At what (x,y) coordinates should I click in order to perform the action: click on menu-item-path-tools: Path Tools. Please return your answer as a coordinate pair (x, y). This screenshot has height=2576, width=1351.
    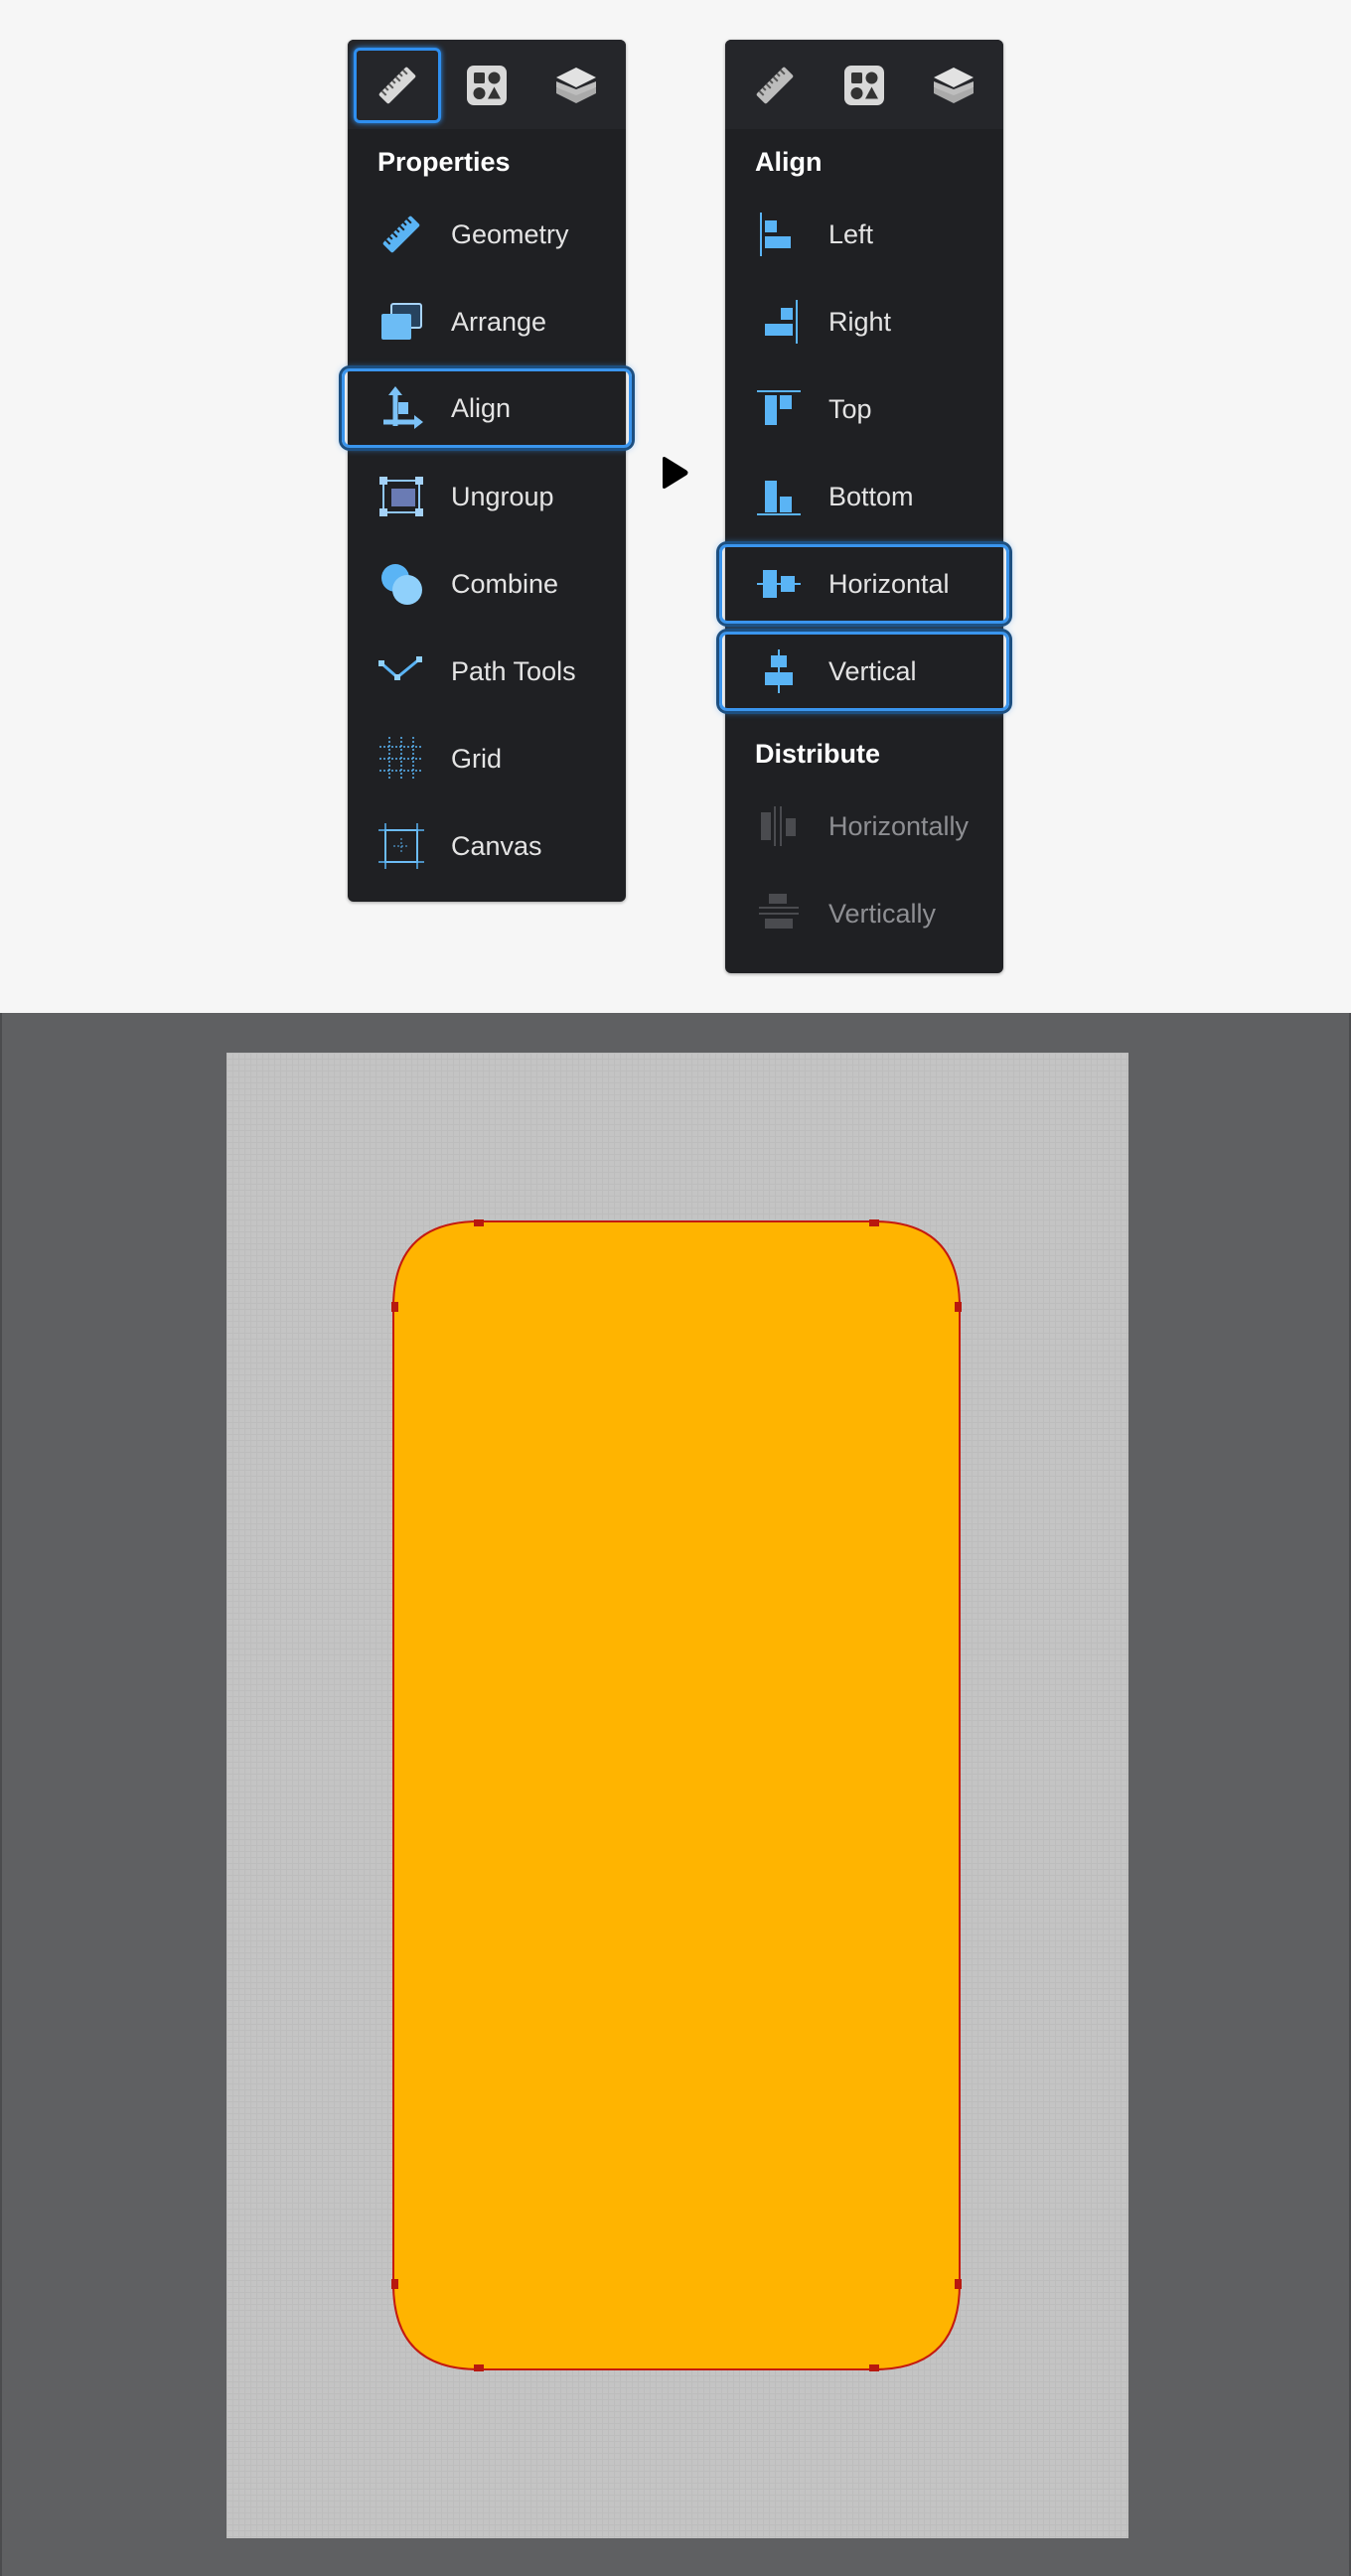
    Looking at the image, I should click on (487, 671).